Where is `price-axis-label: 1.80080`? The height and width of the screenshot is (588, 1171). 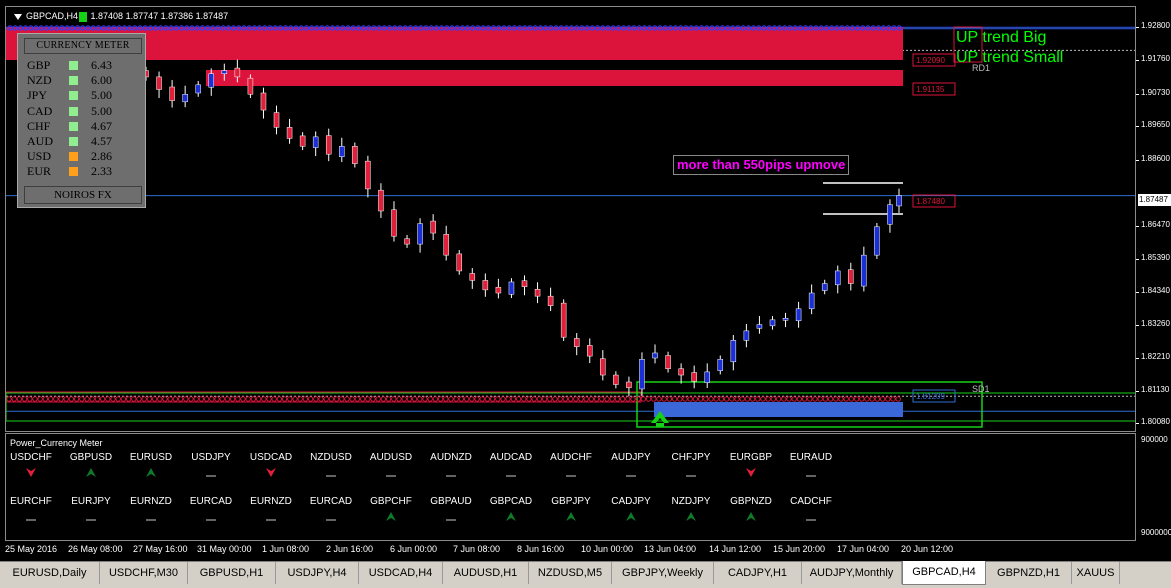 price-axis-label: 1.80080 is located at coordinates (1155, 421).